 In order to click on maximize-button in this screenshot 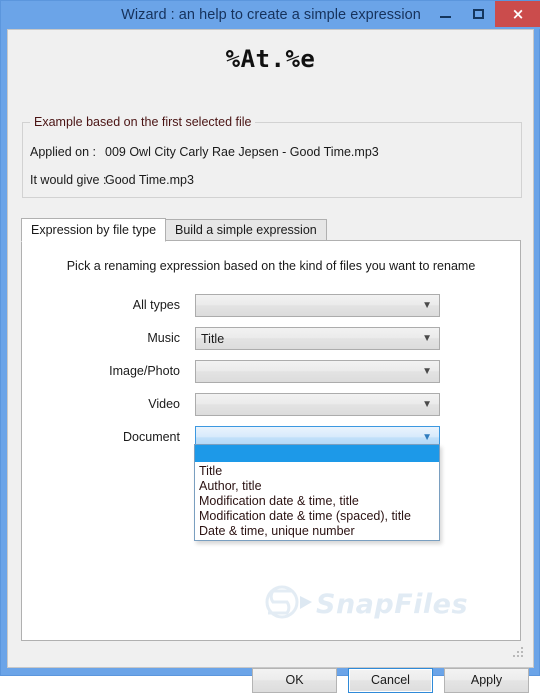, I will do `click(478, 14)`.